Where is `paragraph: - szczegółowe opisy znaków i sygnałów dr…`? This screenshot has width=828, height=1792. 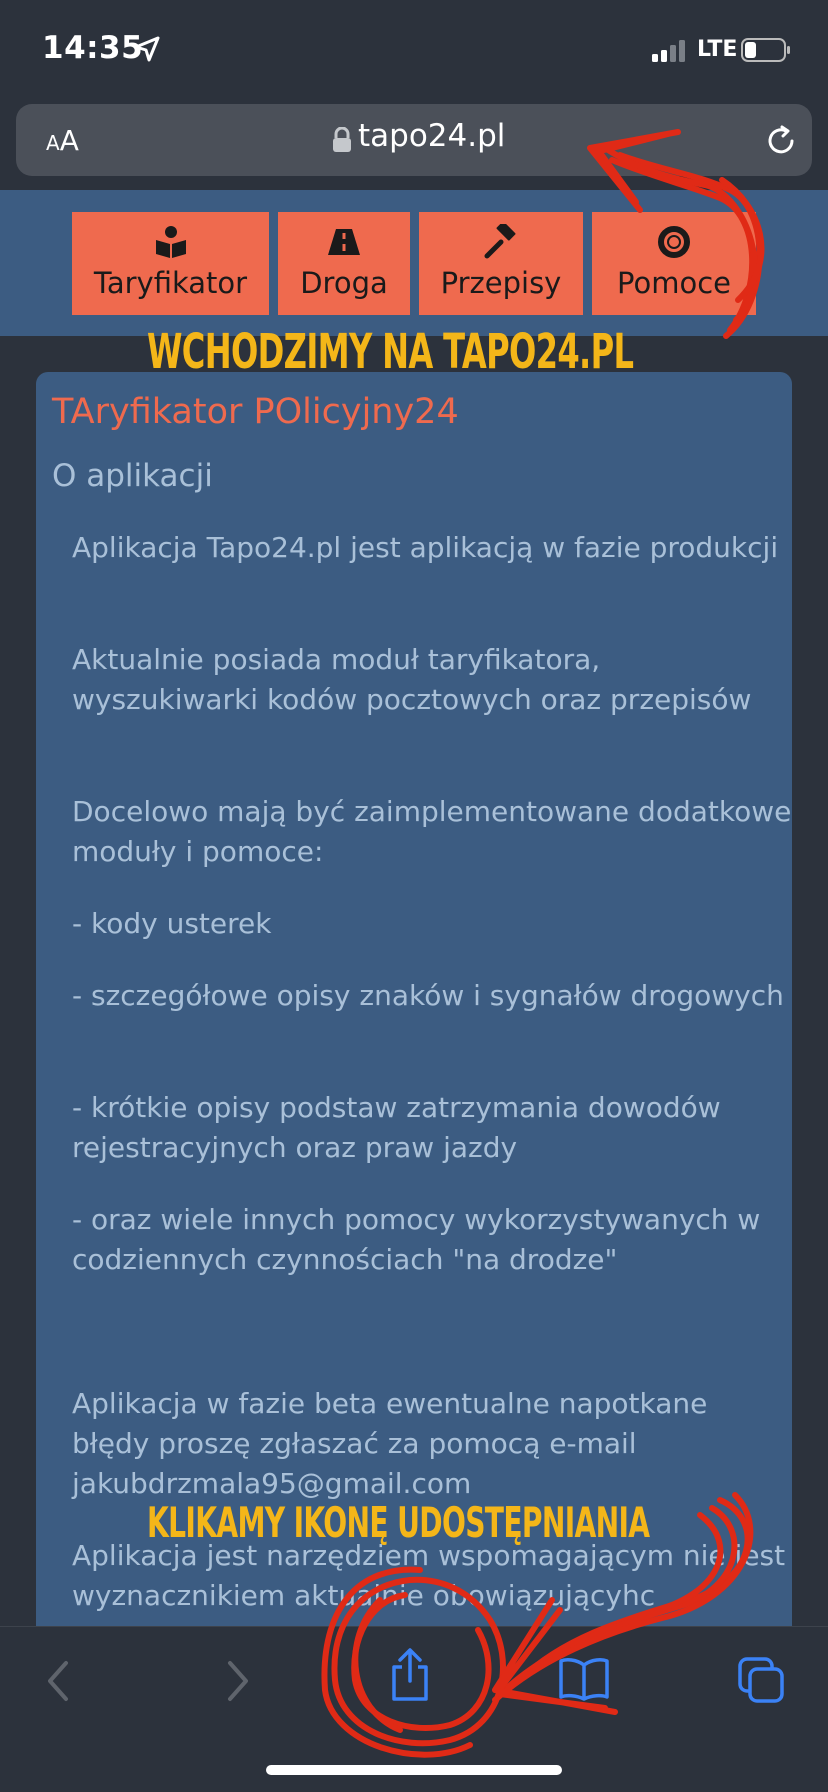 paragraph: - szczegółowe opisy znaków i sygnałów dr… is located at coordinates (428, 995).